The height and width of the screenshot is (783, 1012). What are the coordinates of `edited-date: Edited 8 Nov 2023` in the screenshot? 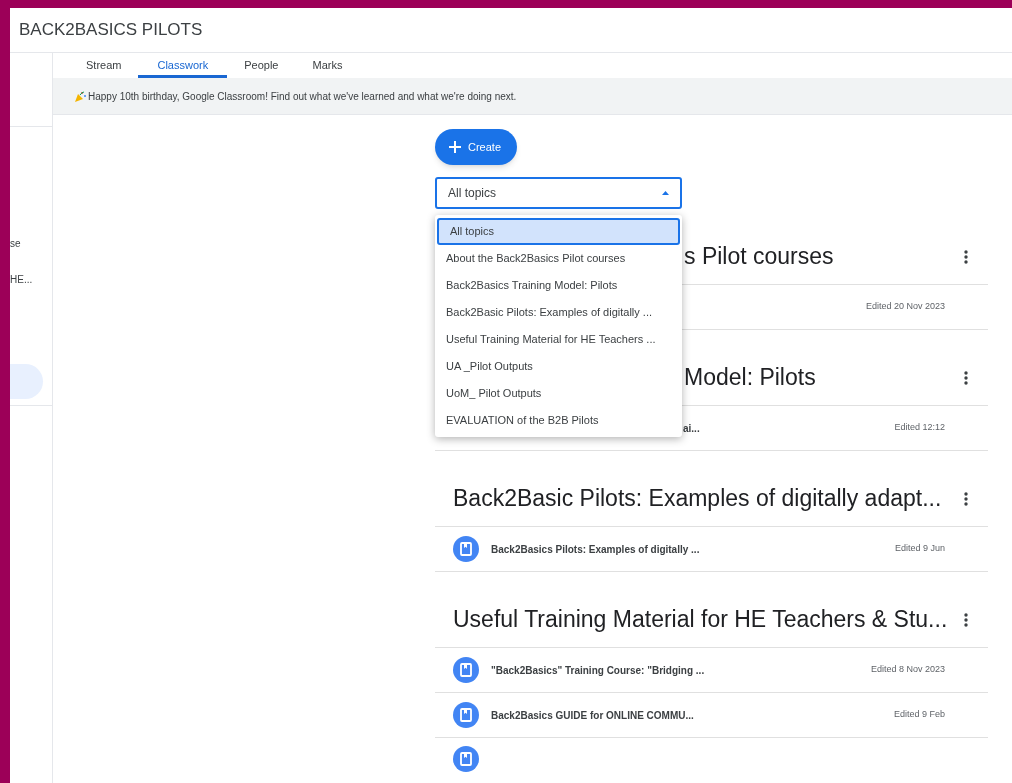 It's located at (907, 670).